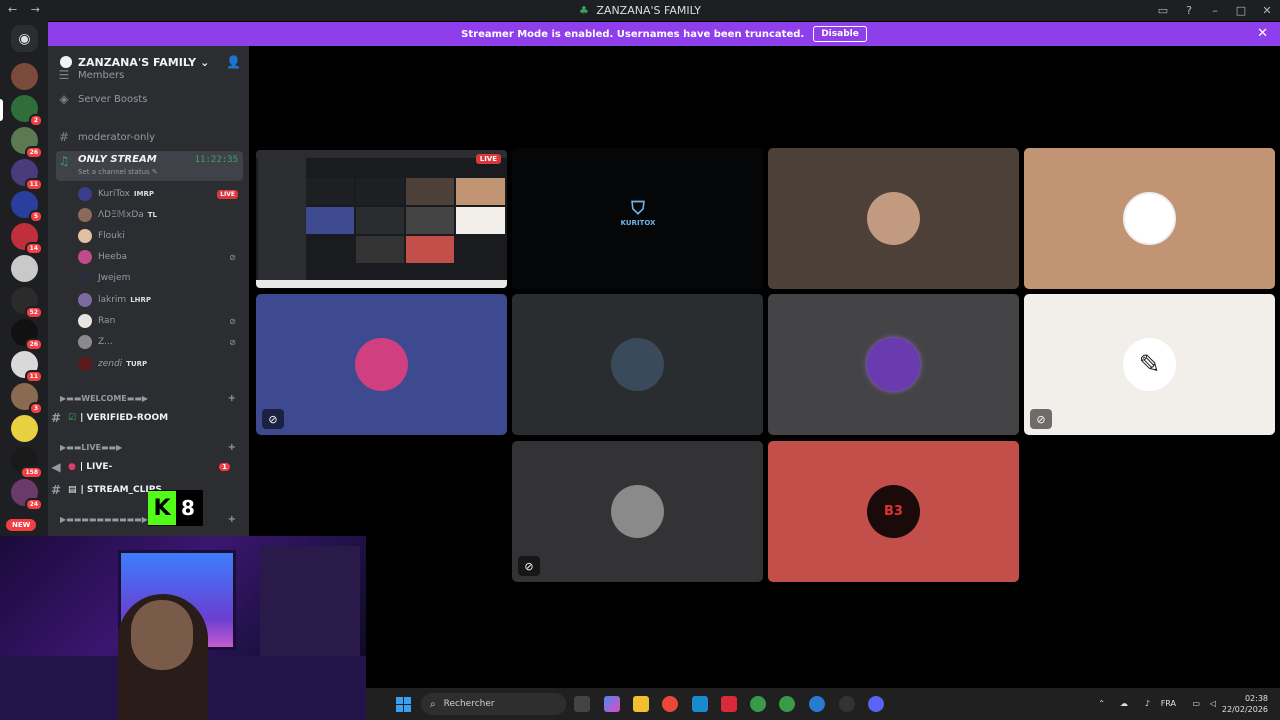 The image size is (1280, 720). I want to click on disable-streamer-mode-button: Disable, so click(840, 34).